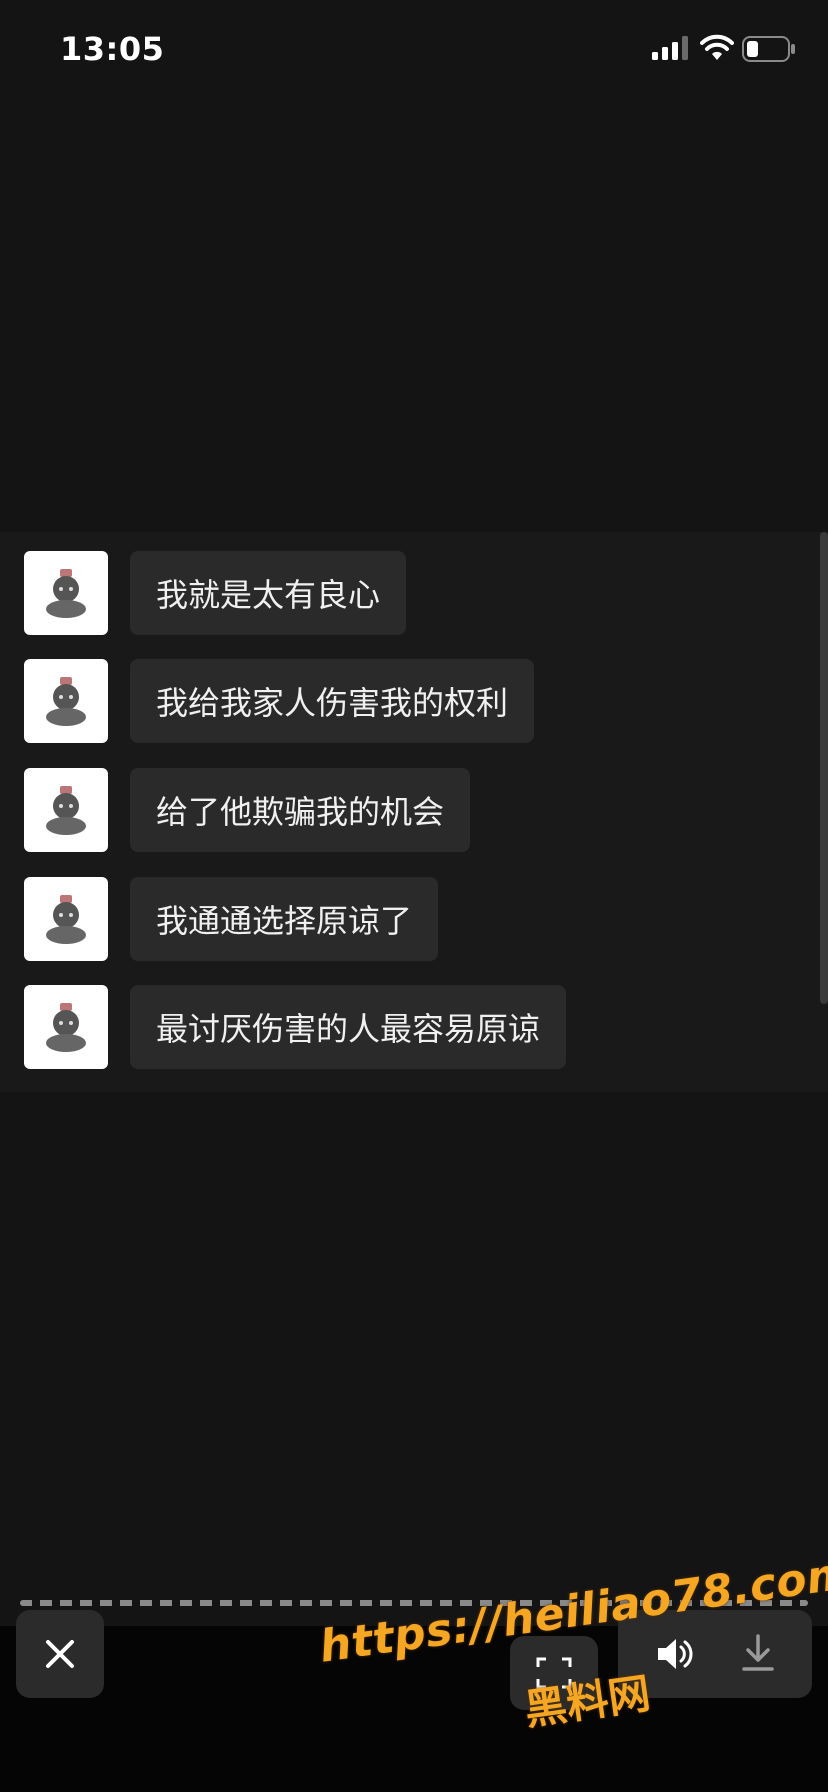 The width and height of the screenshot is (828, 1792). I want to click on message-bubble: 最讨厌伤害的人最容易原谅, so click(348, 1027).